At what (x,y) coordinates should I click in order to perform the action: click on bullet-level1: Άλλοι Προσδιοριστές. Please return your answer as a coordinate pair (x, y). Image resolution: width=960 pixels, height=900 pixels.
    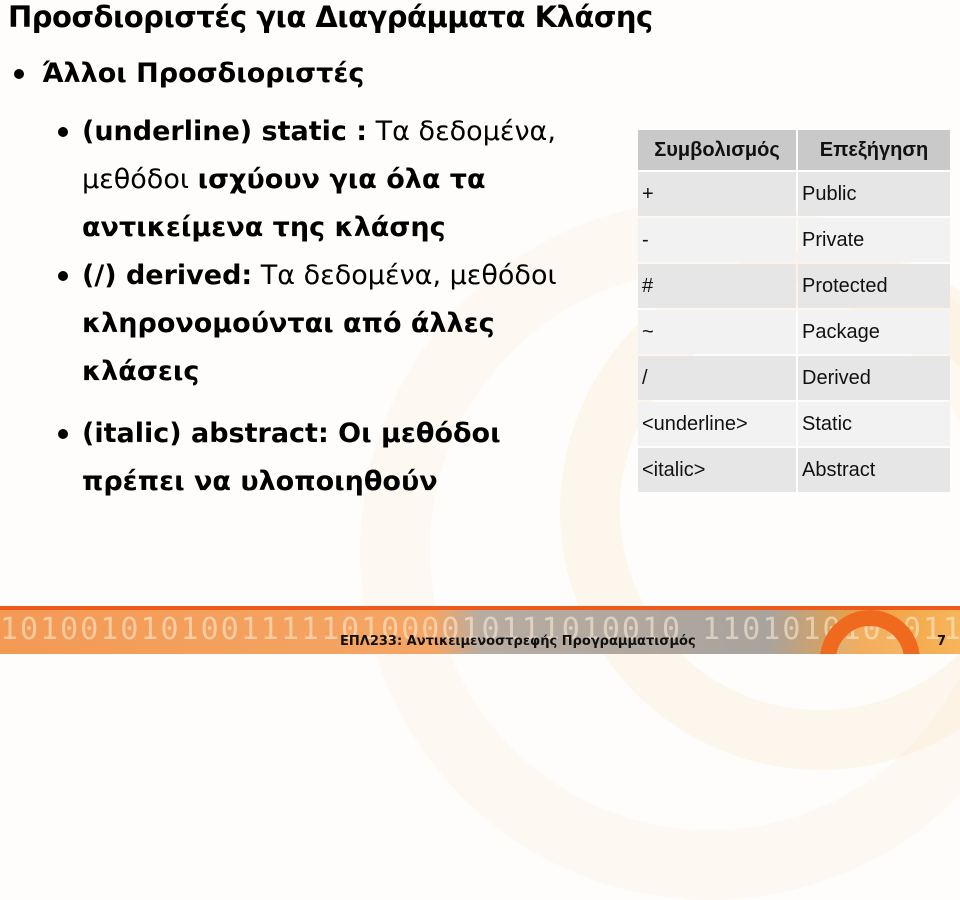
    Looking at the image, I should click on (189, 73).